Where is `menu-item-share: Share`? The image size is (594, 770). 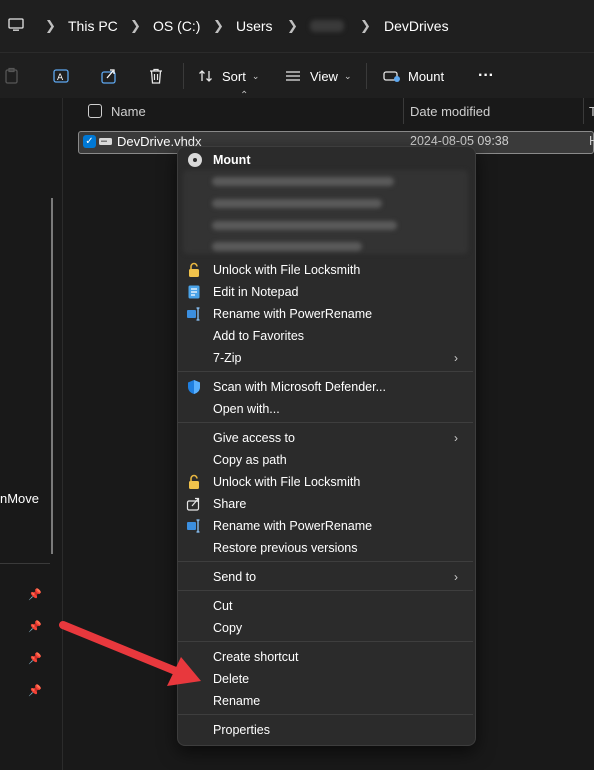 menu-item-share: Share is located at coordinates (229, 504).